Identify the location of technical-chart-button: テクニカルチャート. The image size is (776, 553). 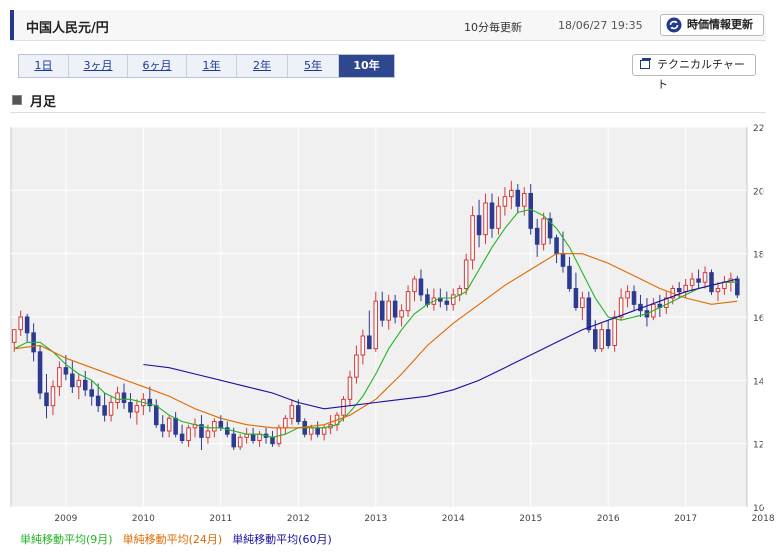
(694, 72).